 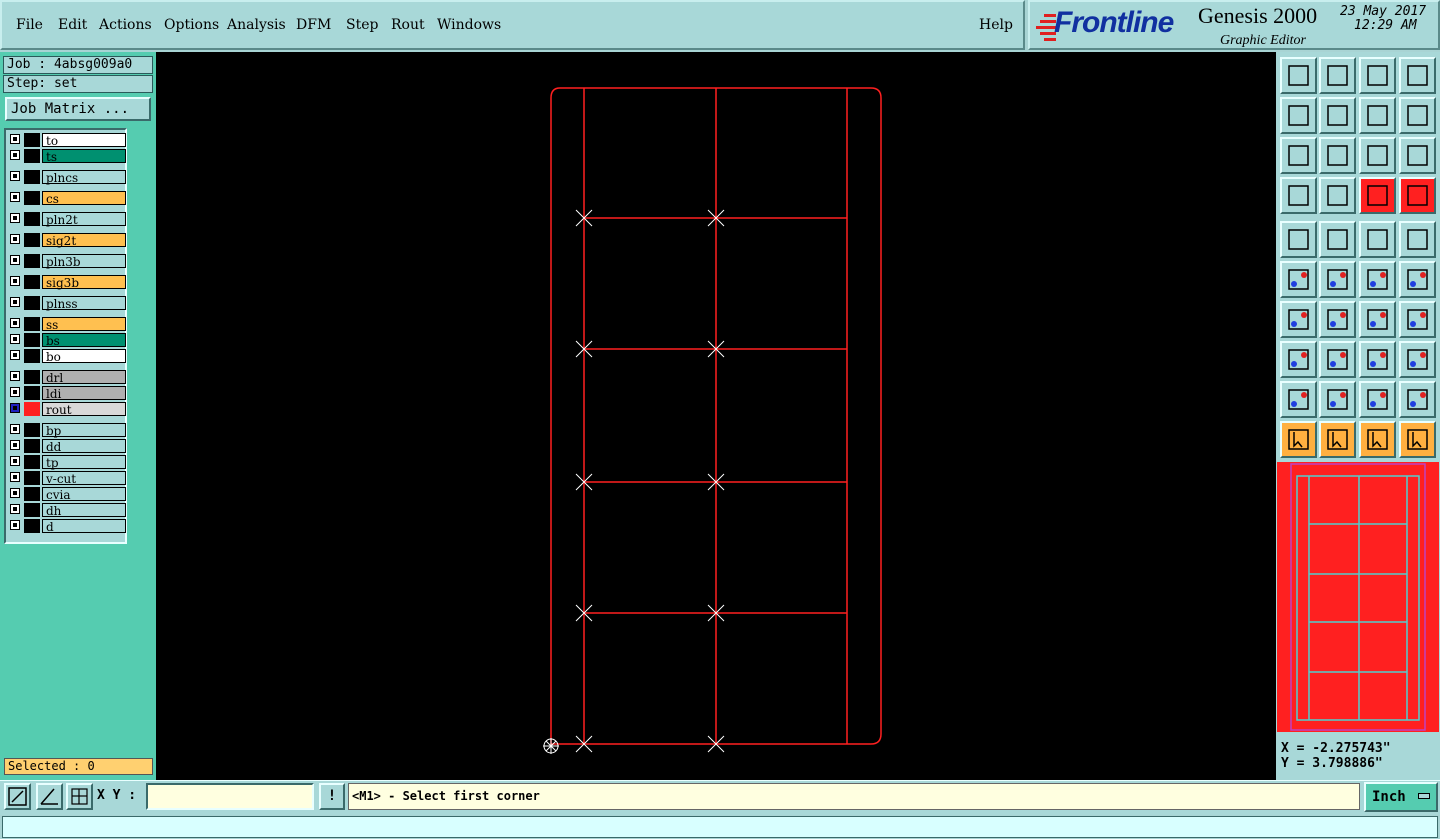 What do you see at coordinates (17, 796) in the screenshot?
I see `zoom-window-button` at bounding box center [17, 796].